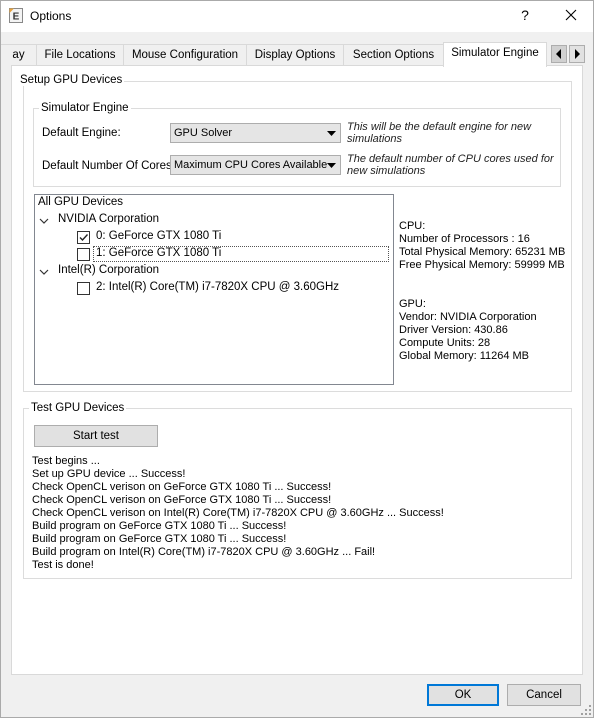 This screenshot has height=718, width=594. What do you see at coordinates (482, 265) in the screenshot?
I see `cpu-free-memory: Free Physical Memory: 59999 MB` at bounding box center [482, 265].